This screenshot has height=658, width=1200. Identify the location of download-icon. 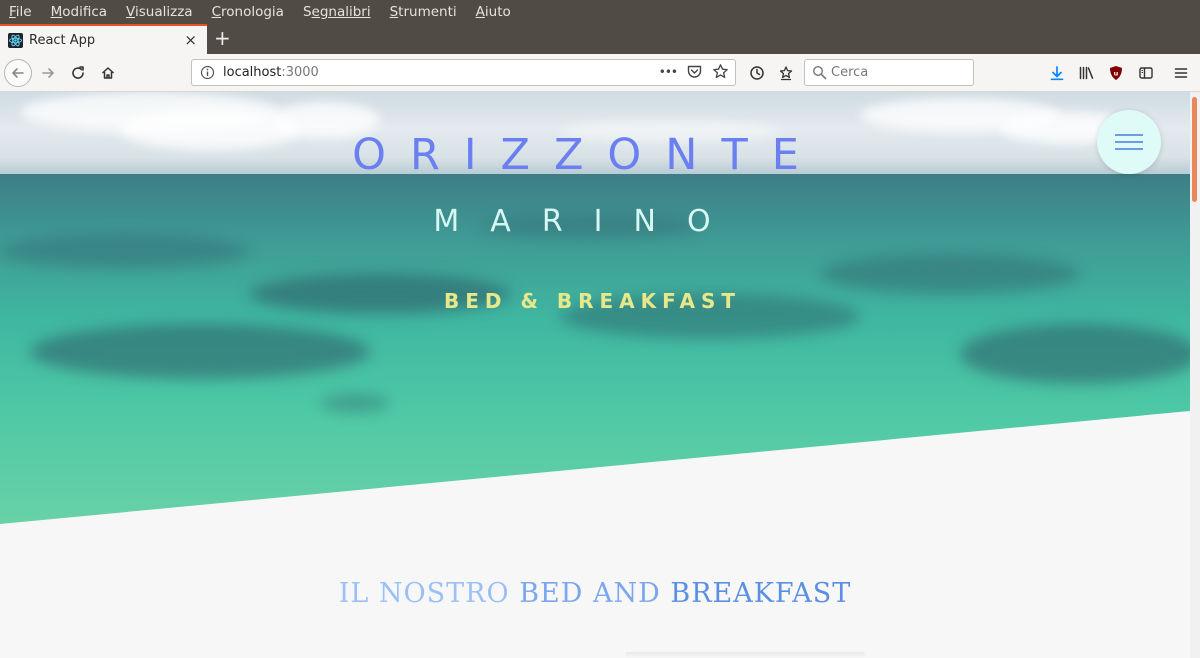
(1057, 73).